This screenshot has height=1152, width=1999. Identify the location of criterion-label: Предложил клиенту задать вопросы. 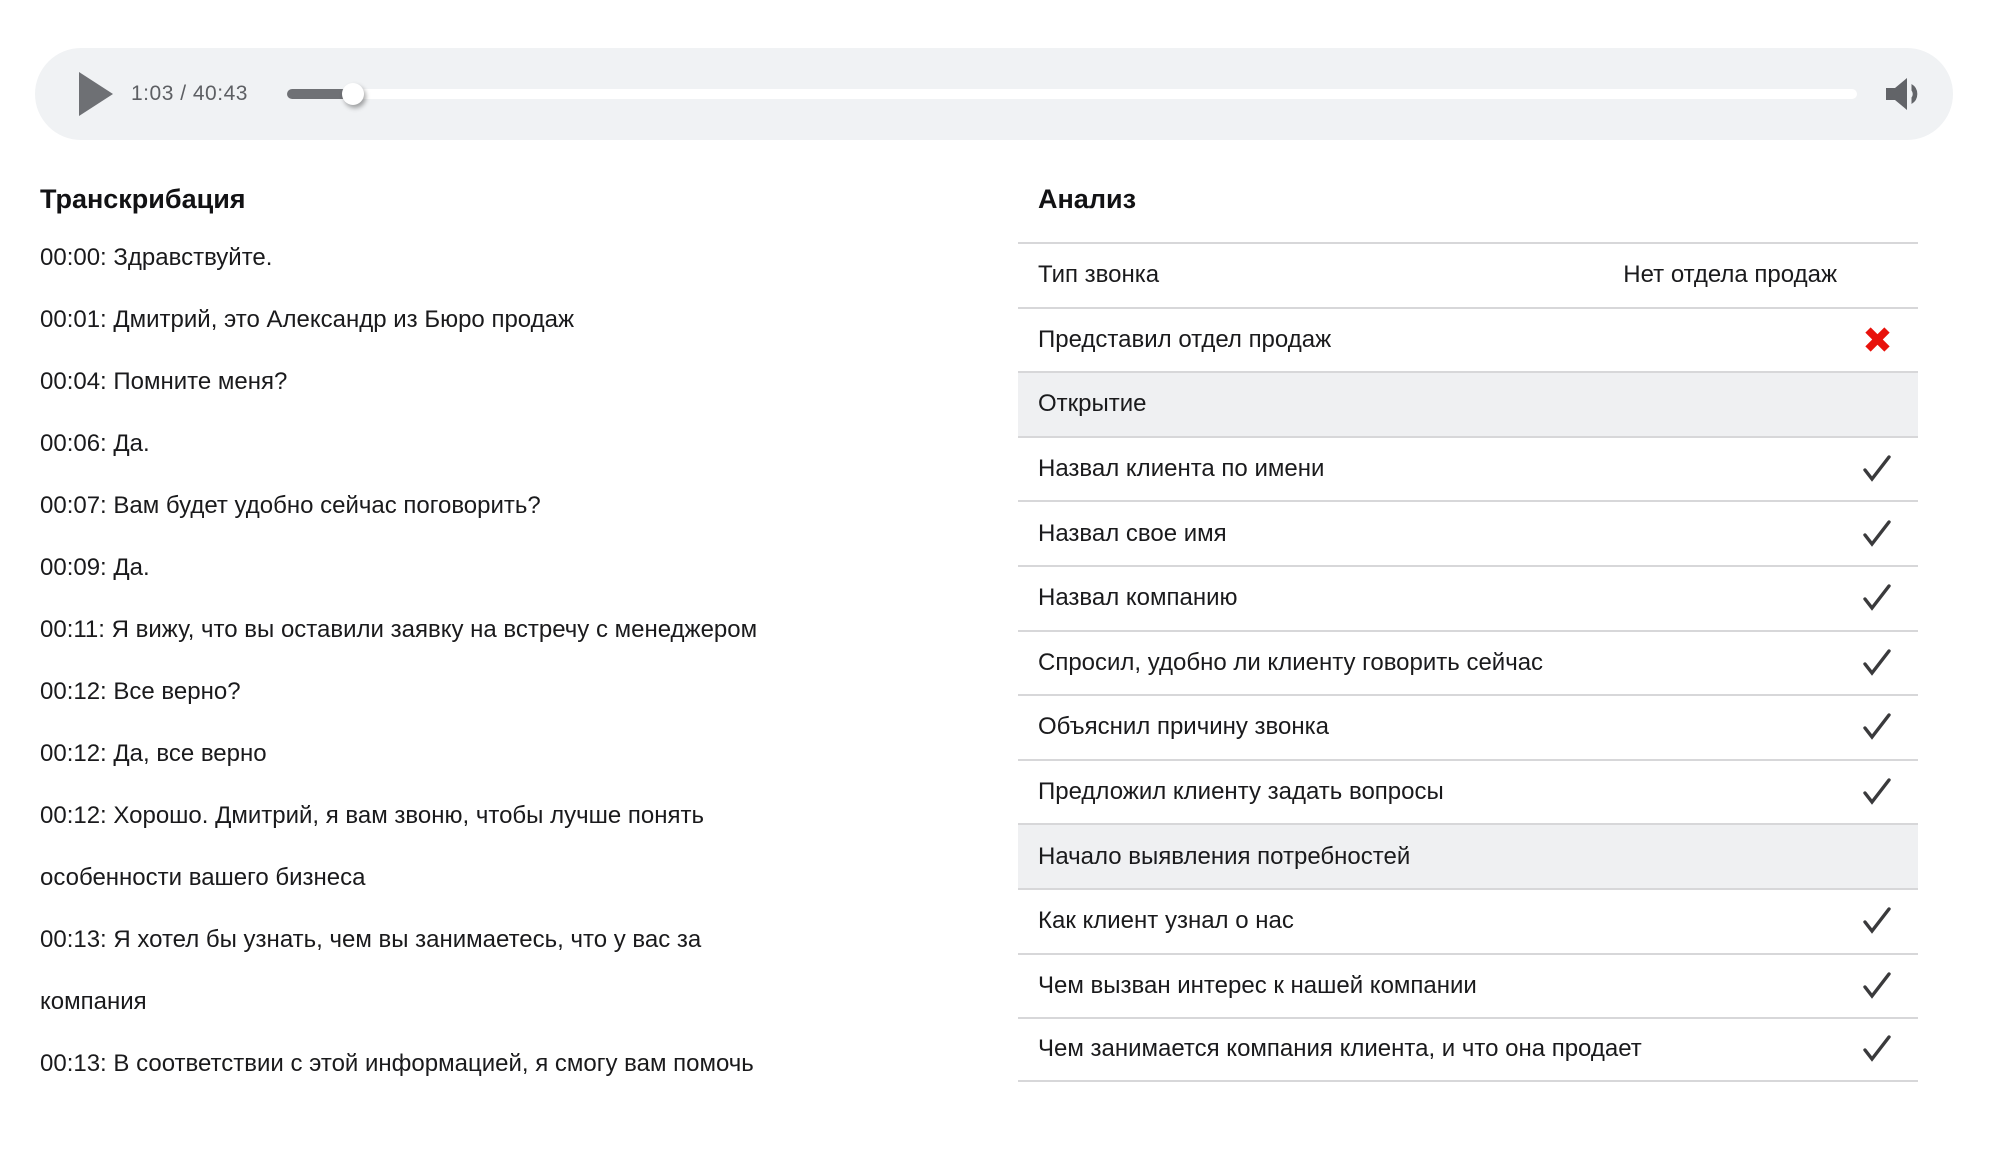
(1241, 792).